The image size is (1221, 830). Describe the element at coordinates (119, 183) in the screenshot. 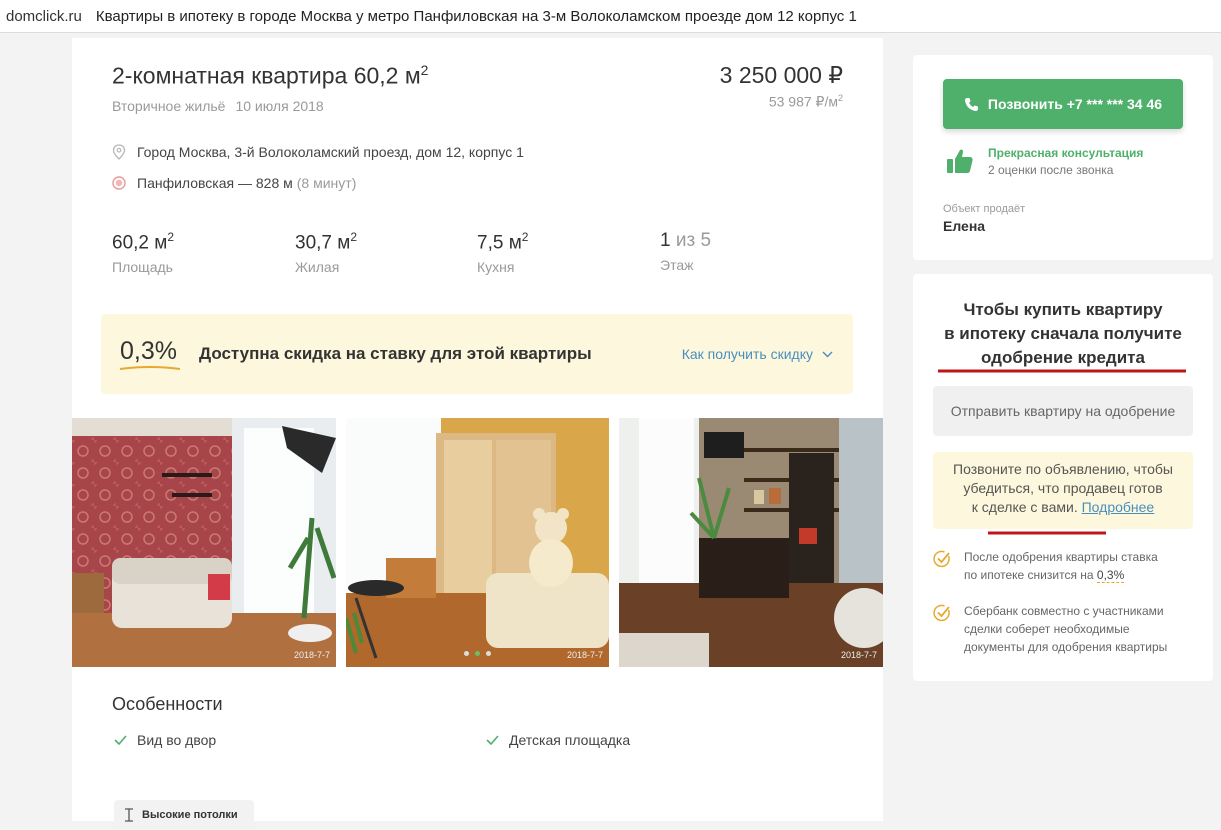

I see `metro-icon` at that location.